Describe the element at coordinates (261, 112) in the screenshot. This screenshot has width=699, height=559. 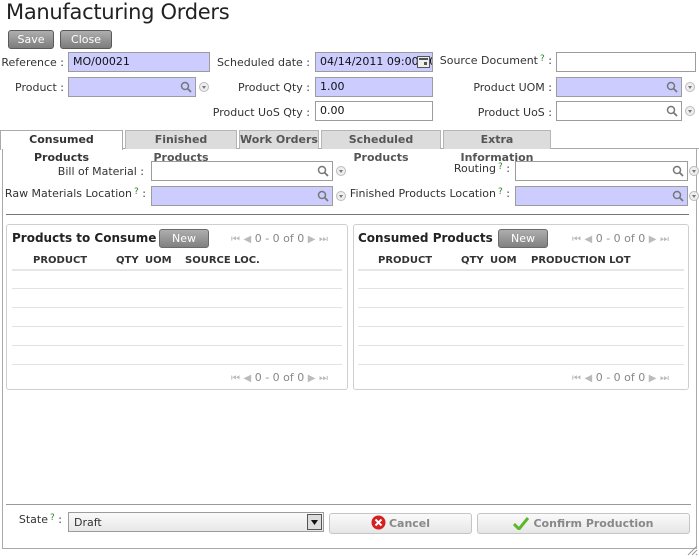
I see `product-uos-qty-label: Product UoS Qty :` at that location.